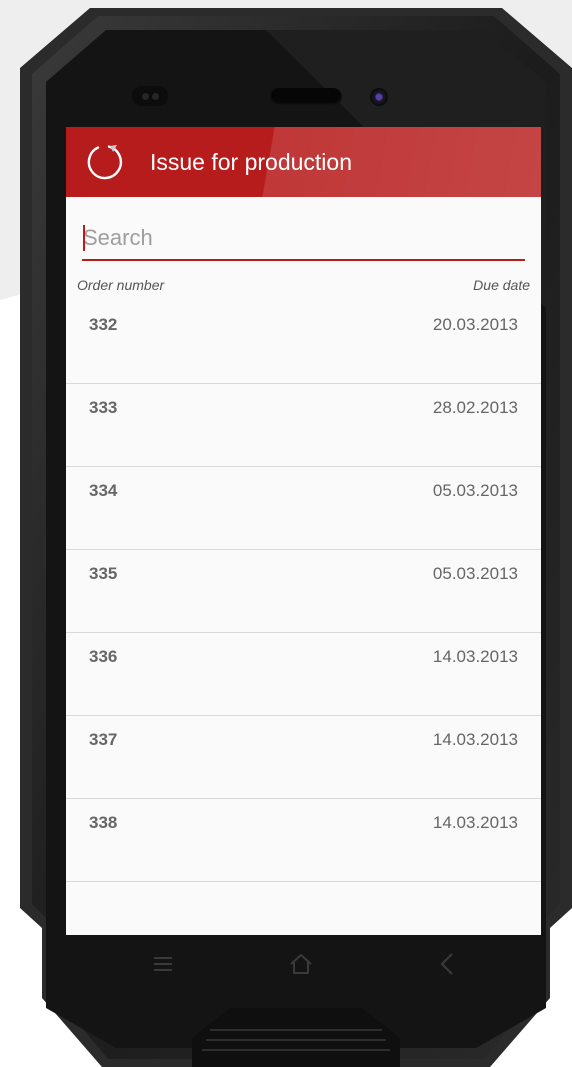  Describe the element at coordinates (103, 739) in the screenshot. I see `order-number: 337` at that location.